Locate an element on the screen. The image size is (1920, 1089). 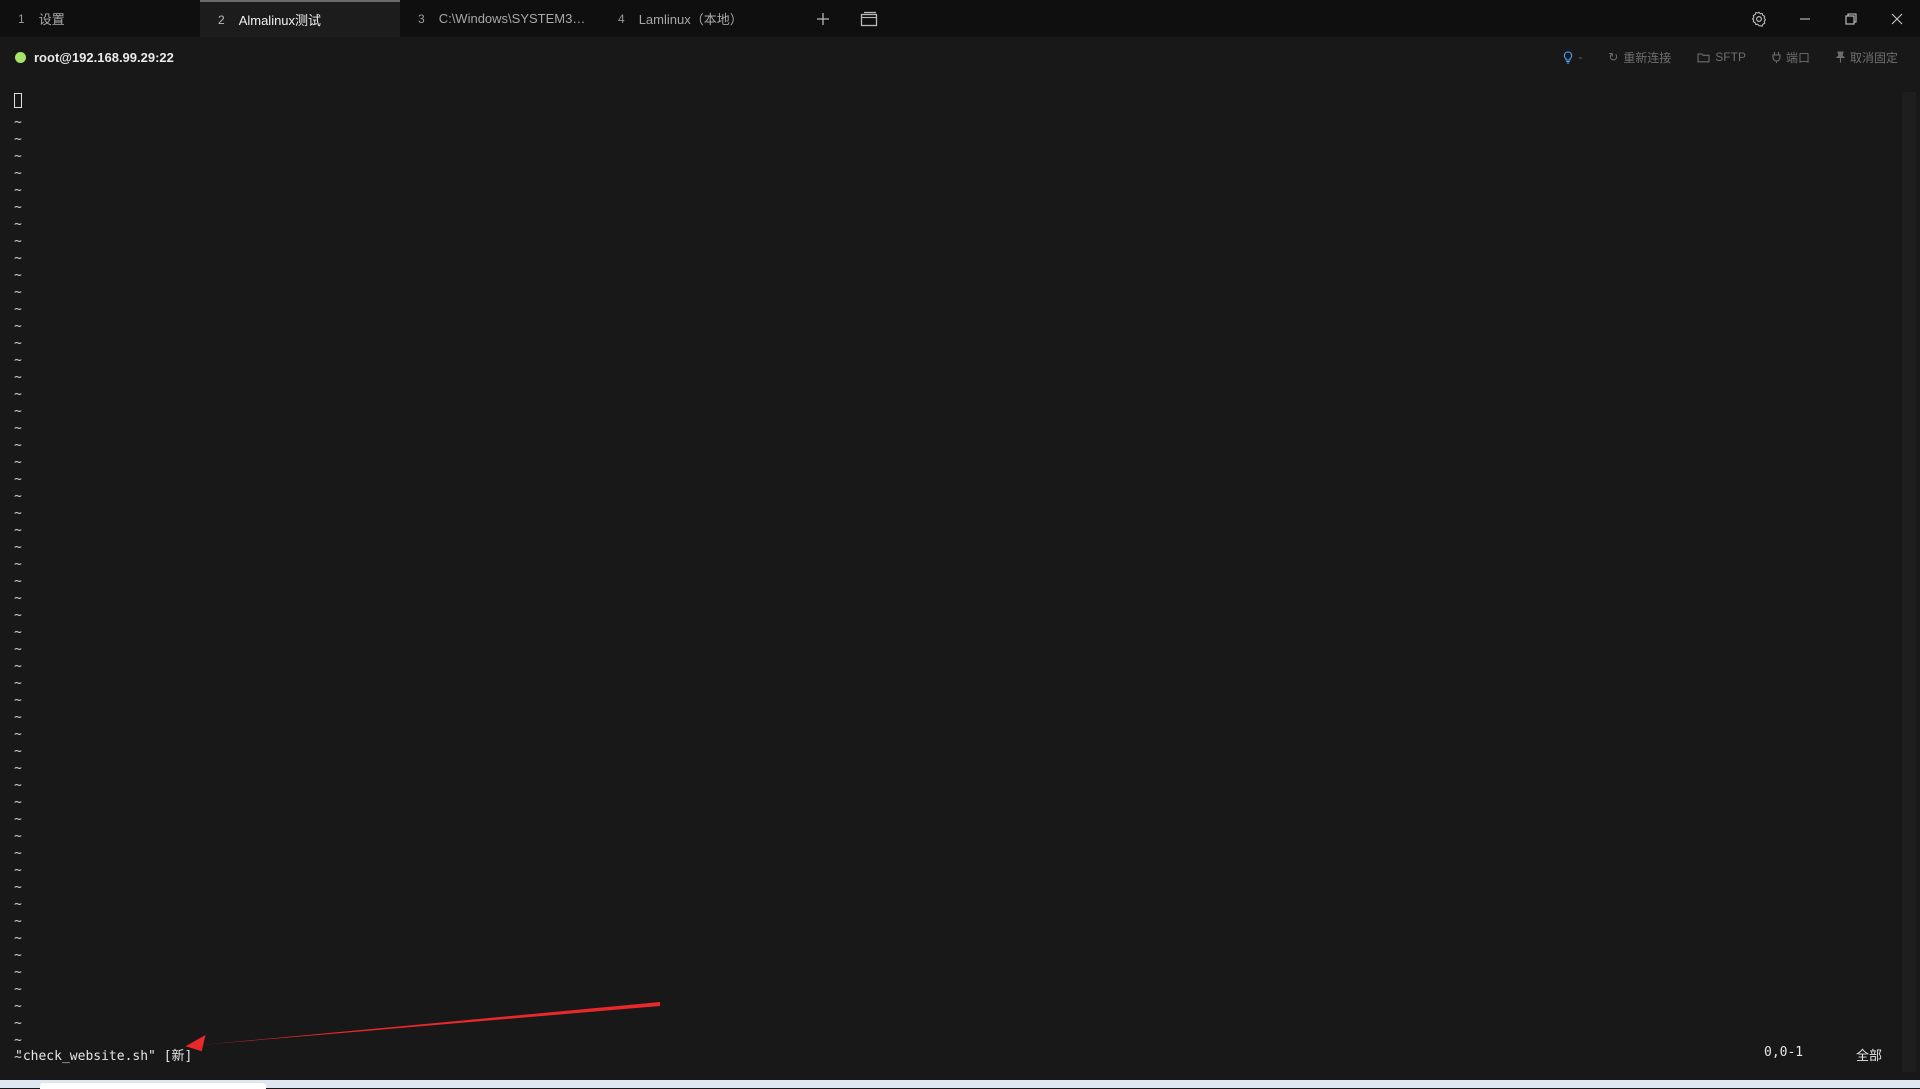
session-host: root@192.168.99.29:22 is located at coordinates (104, 57).